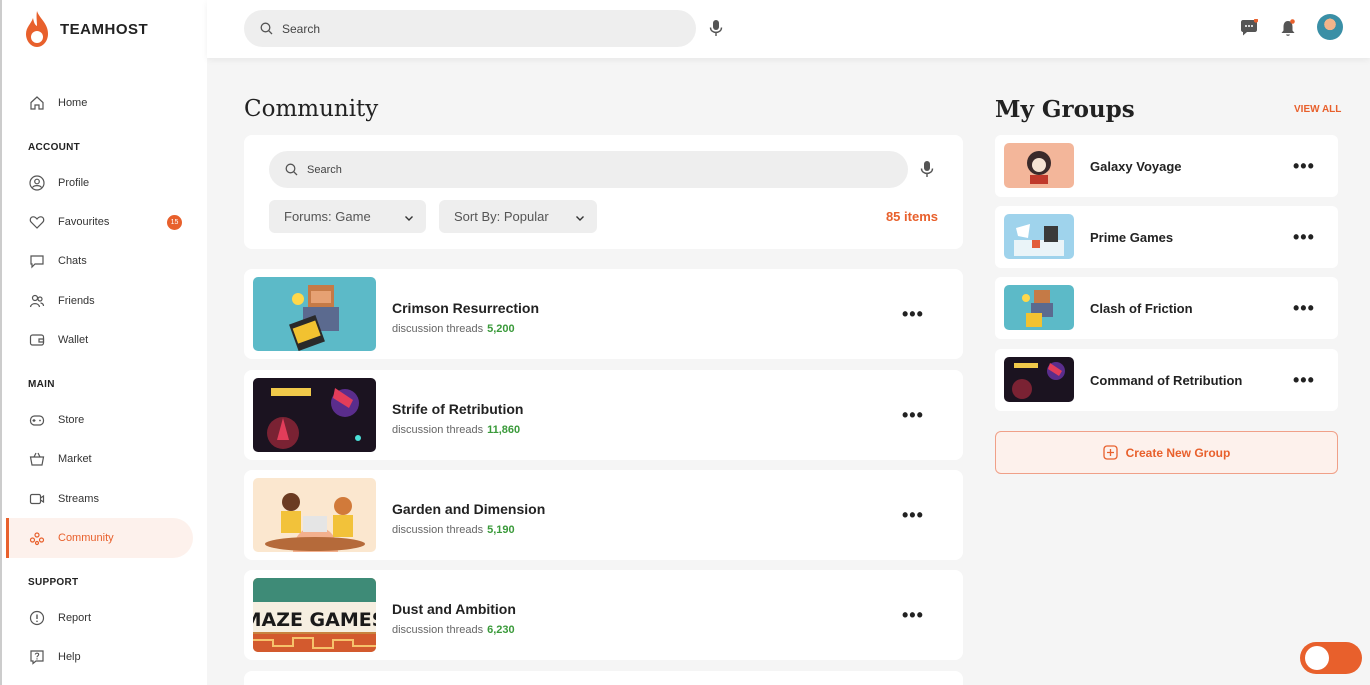 Image resolution: width=1370 pixels, height=685 pixels. Describe the element at coordinates (1141, 308) in the screenshot. I see `group-name: Clash of Friction` at that location.